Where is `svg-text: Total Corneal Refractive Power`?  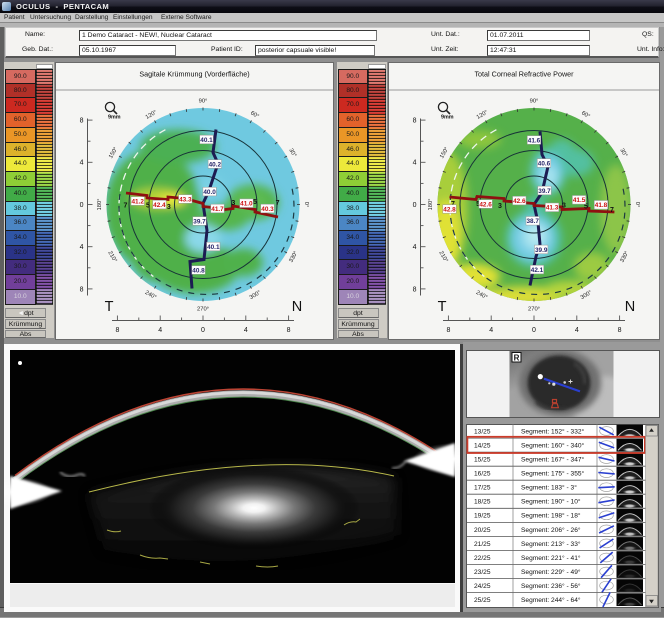 svg-text: Total Corneal Refractive Power is located at coordinates (524, 74).